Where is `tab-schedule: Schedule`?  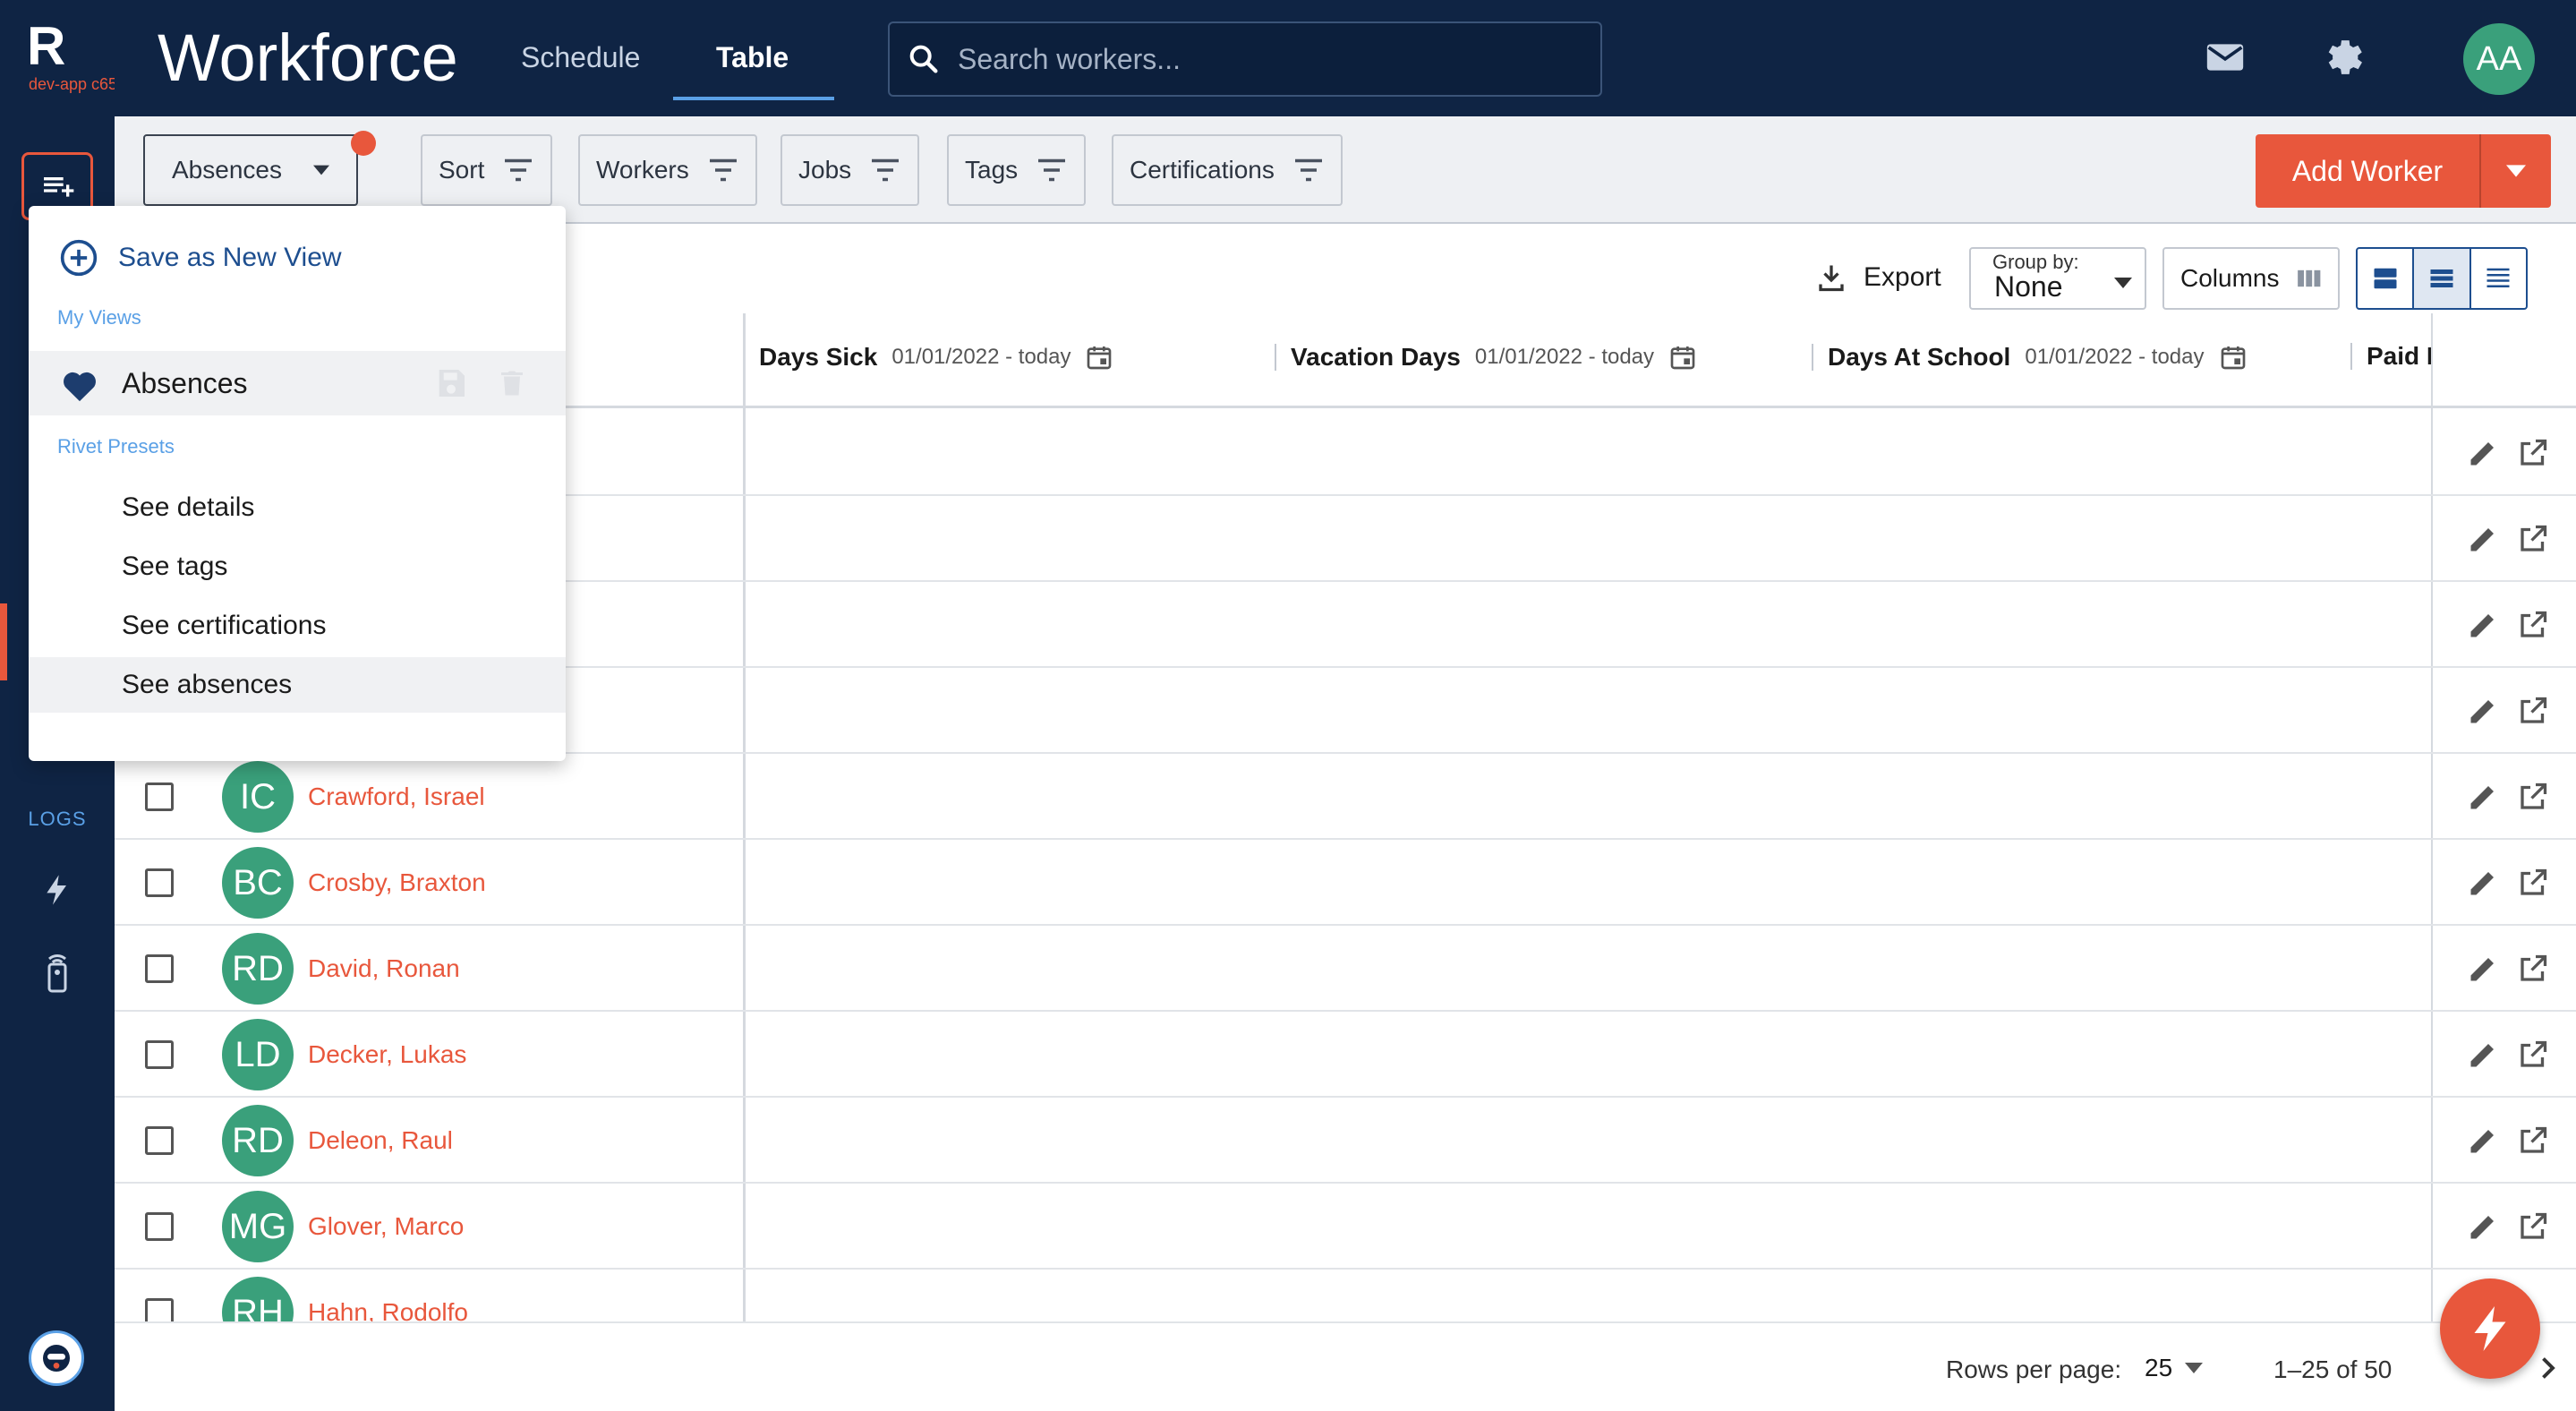 tab-schedule: Schedule is located at coordinates (580, 57).